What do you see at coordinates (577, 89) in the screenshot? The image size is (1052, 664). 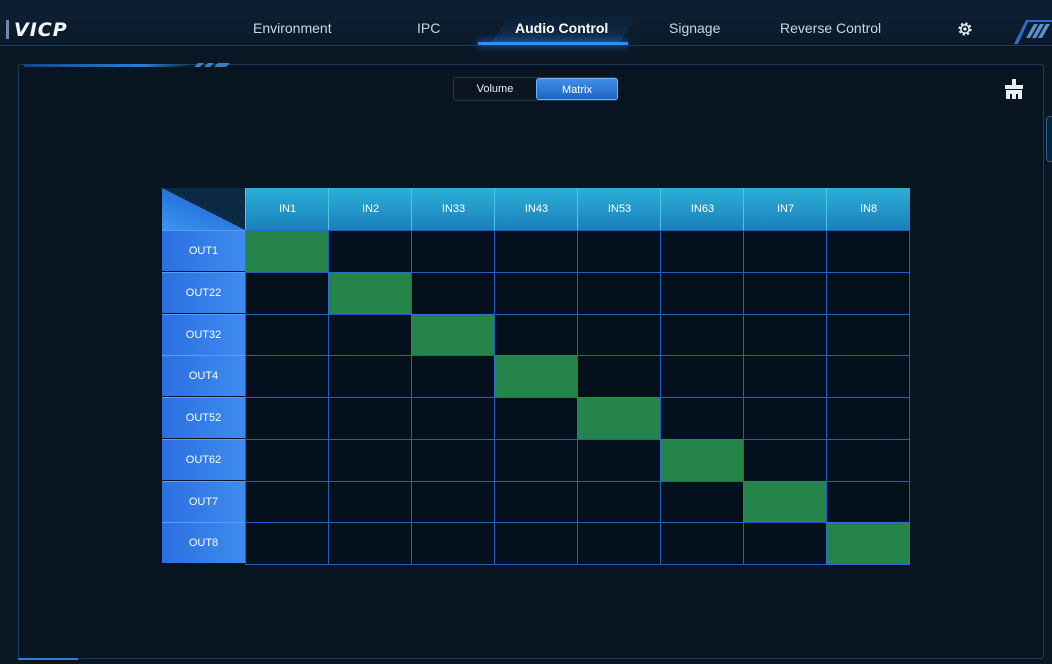 I see `matrix-tab-button: Matrix` at bounding box center [577, 89].